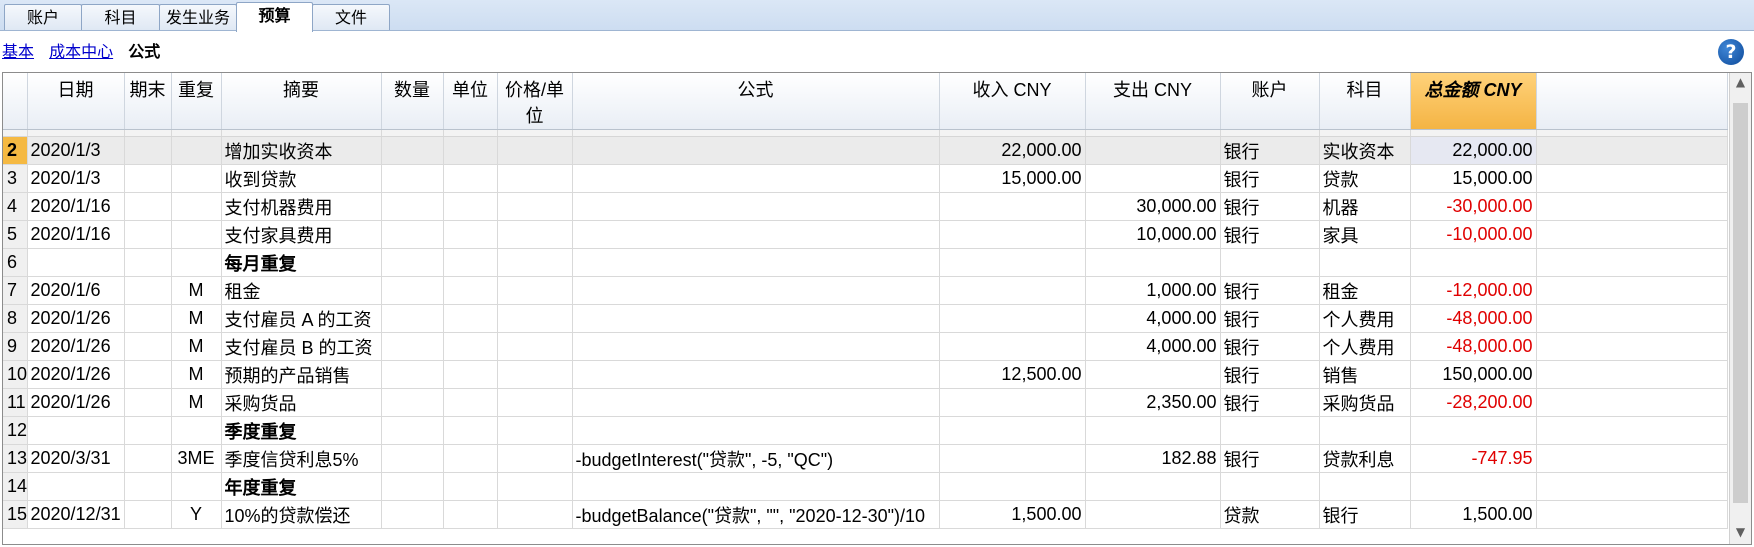 The image size is (1754, 547). I want to click on cell-total: -747.95, so click(1473, 458).